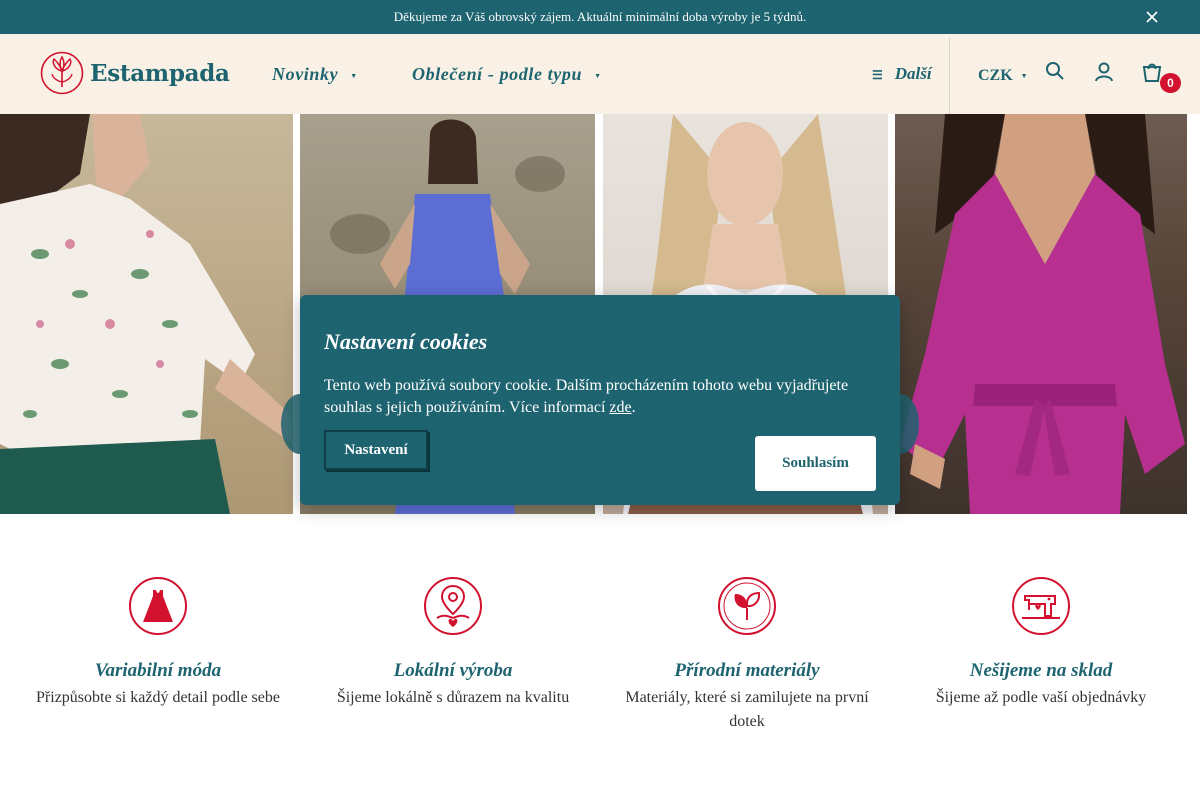 Image resolution: width=1200 pixels, height=800 pixels. What do you see at coordinates (376, 450) in the screenshot?
I see `cookie-settings-button: Nastavení` at bounding box center [376, 450].